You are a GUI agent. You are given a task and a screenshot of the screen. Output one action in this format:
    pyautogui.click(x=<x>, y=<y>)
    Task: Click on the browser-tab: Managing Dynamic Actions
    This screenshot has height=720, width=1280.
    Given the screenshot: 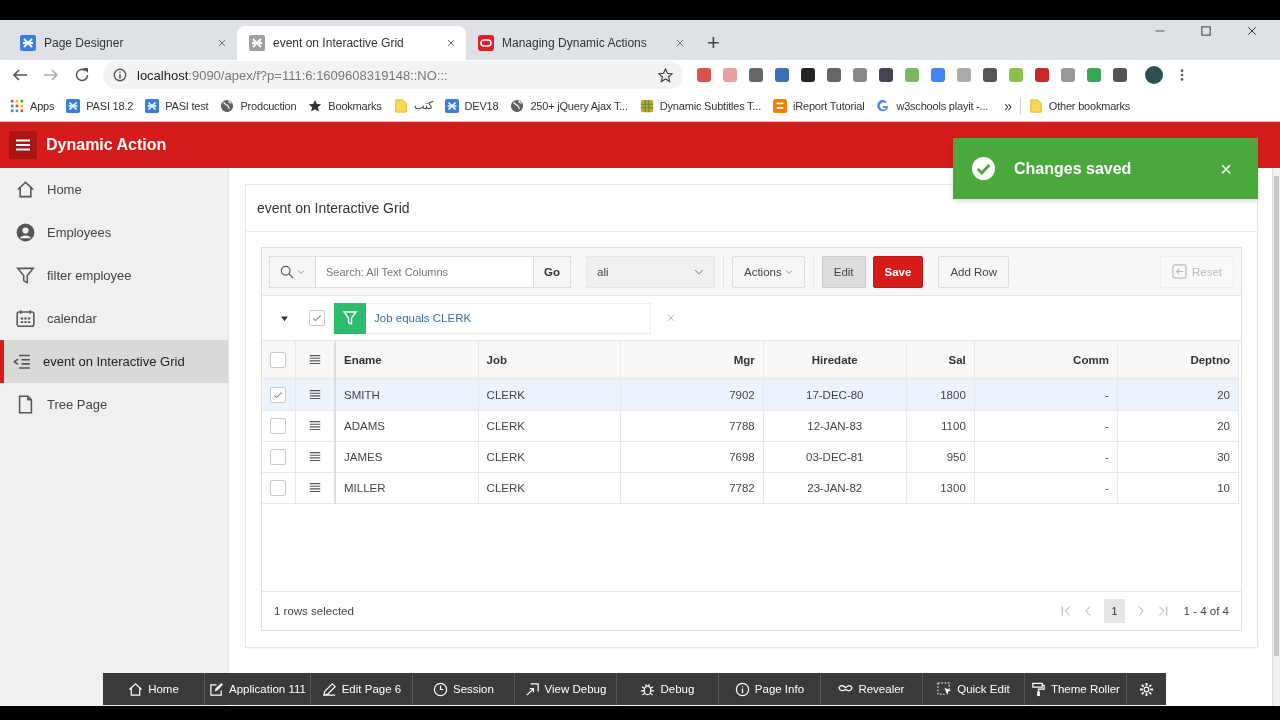 What is the action you would take?
    pyautogui.click(x=580, y=43)
    